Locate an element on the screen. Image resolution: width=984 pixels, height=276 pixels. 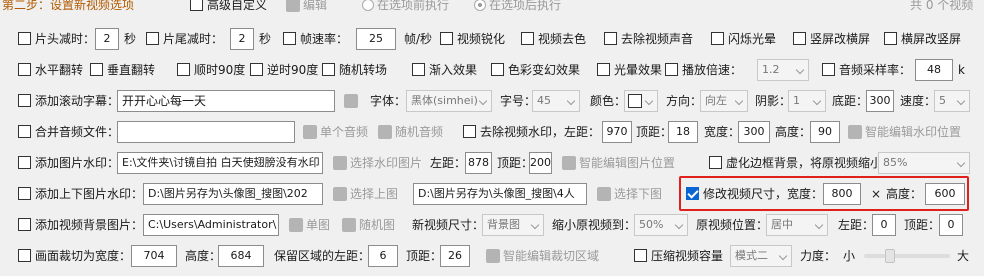
bottom-input: 300 is located at coordinates (880, 100).